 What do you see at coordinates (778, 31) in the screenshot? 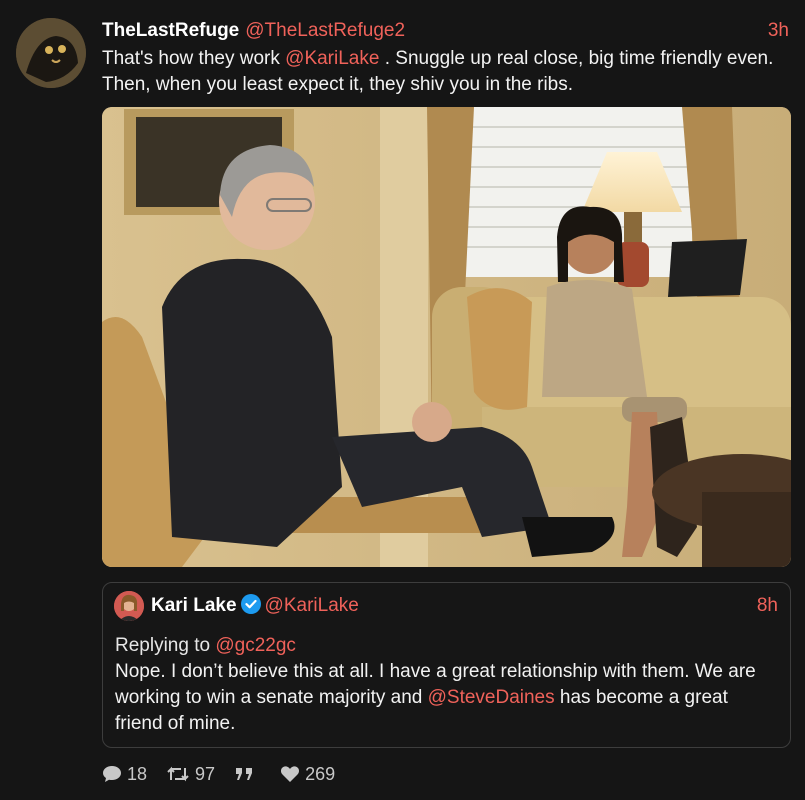
I see `timestamp: 3h` at bounding box center [778, 31].